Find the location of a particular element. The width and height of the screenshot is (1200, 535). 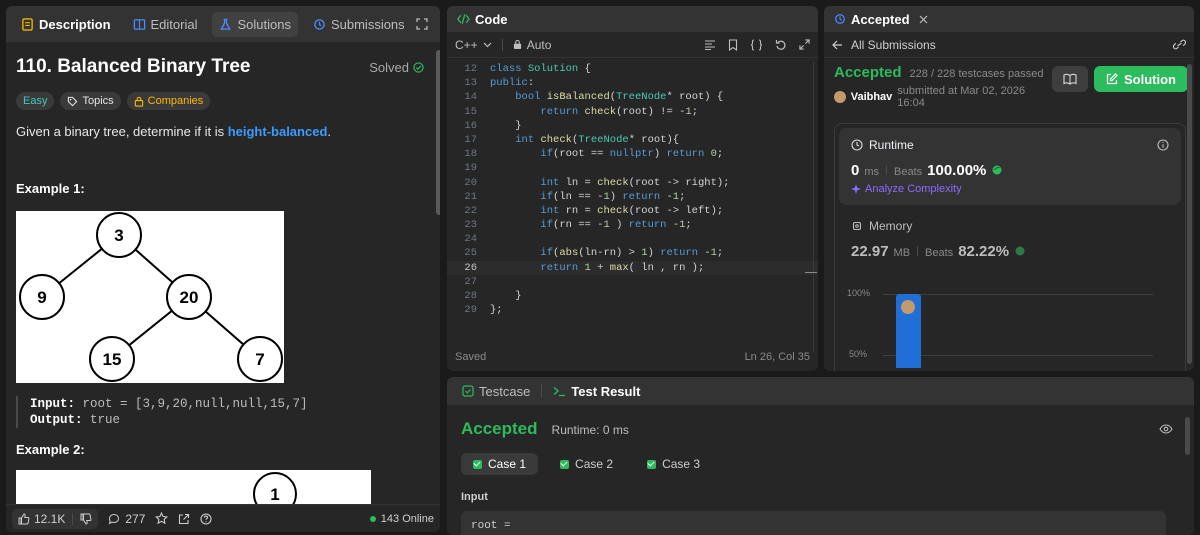

code-line: 18 if(root == nullptr) return 0; is located at coordinates (632, 154).